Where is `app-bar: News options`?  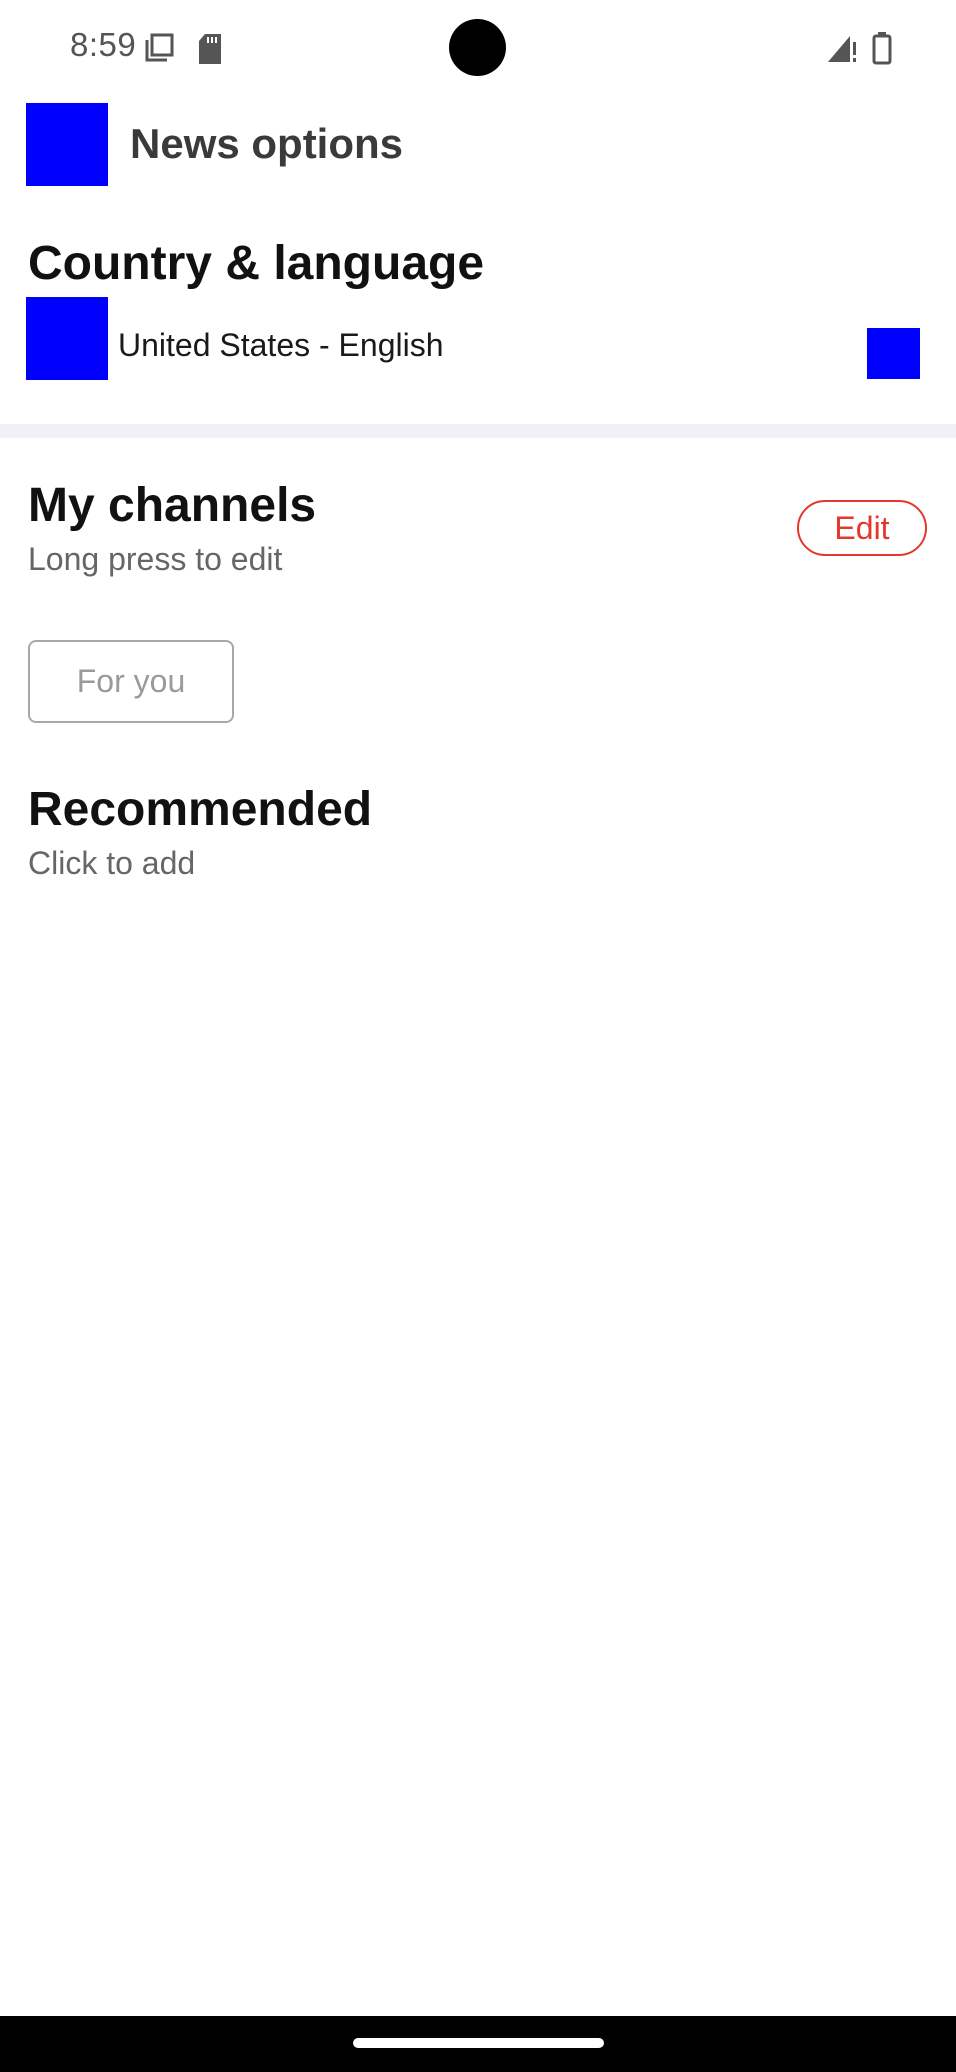 app-bar: News options is located at coordinates (478, 145).